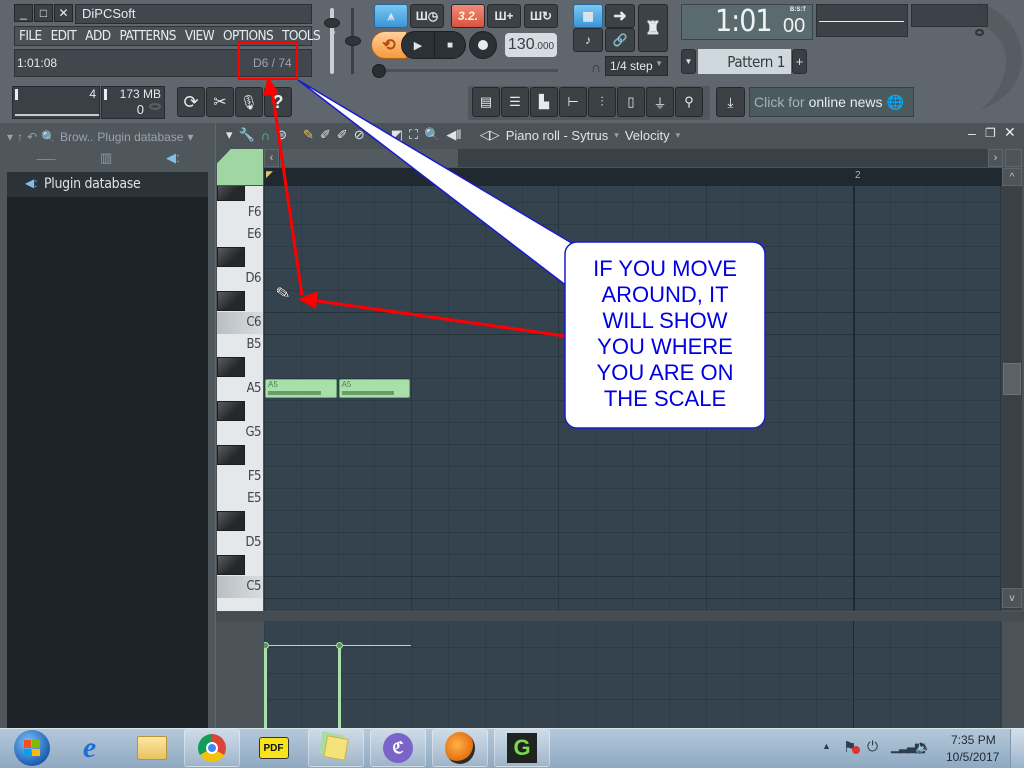  What do you see at coordinates (923, 746) in the screenshot?
I see `volume-icon: 🔈` at bounding box center [923, 746].